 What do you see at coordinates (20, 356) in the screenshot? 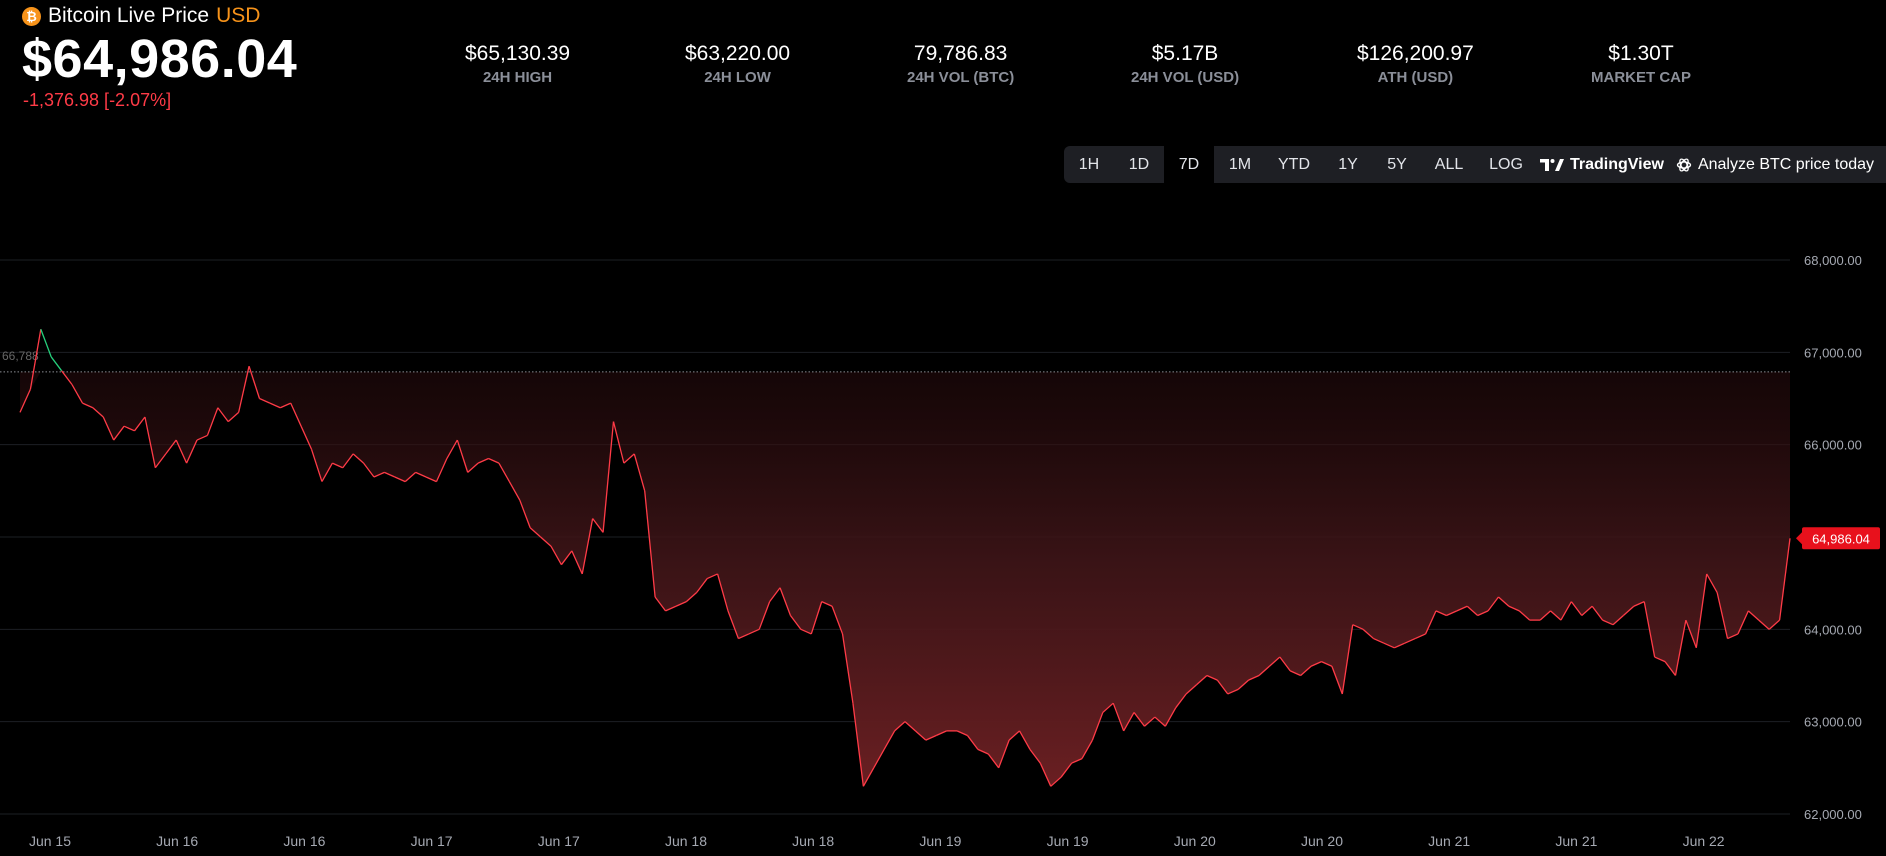
I see `baseline-label: 66,788` at bounding box center [20, 356].